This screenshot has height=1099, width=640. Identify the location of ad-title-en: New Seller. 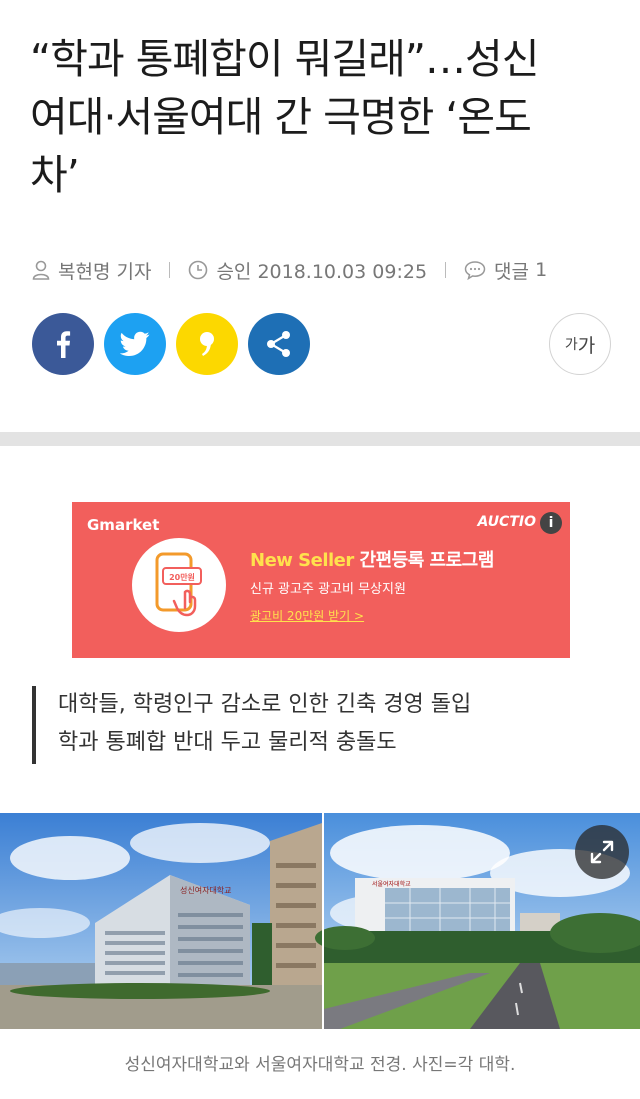
(302, 560).